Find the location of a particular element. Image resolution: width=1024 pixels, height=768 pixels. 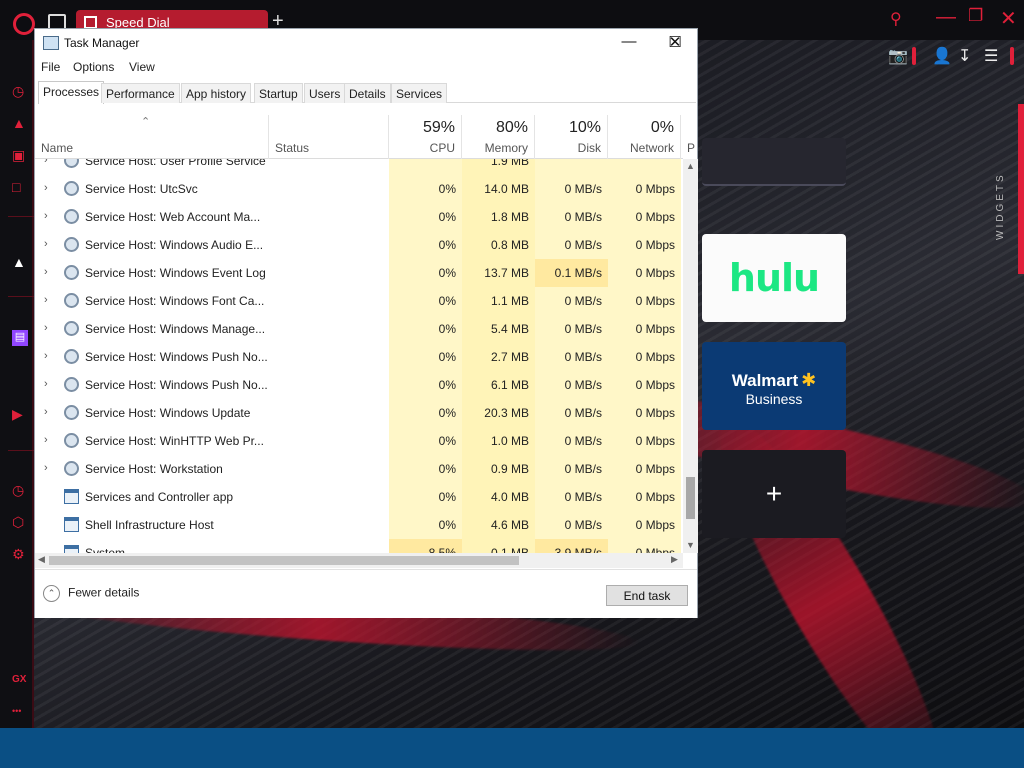

twitch-icon: ▤ is located at coordinates (20, 338).